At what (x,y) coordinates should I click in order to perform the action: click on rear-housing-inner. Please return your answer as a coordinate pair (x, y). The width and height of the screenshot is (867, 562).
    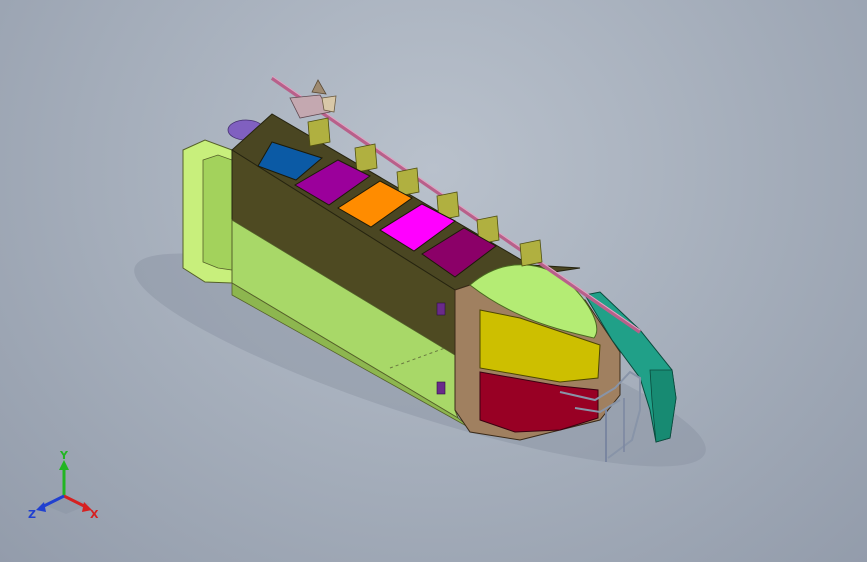
    Looking at the image, I should click on (217, 212).